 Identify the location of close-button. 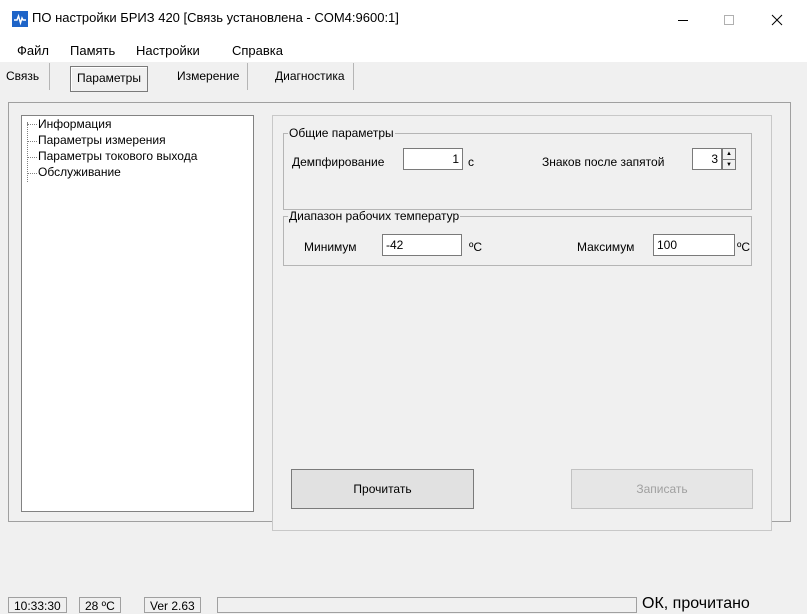
(777, 20).